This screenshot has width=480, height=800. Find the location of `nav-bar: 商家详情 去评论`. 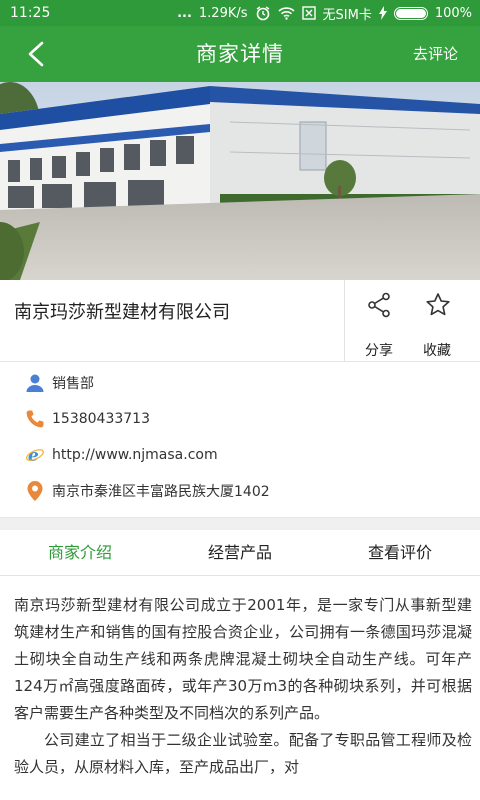

nav-bar: 商家详情 去评论 is located at coordinates (240, 54).